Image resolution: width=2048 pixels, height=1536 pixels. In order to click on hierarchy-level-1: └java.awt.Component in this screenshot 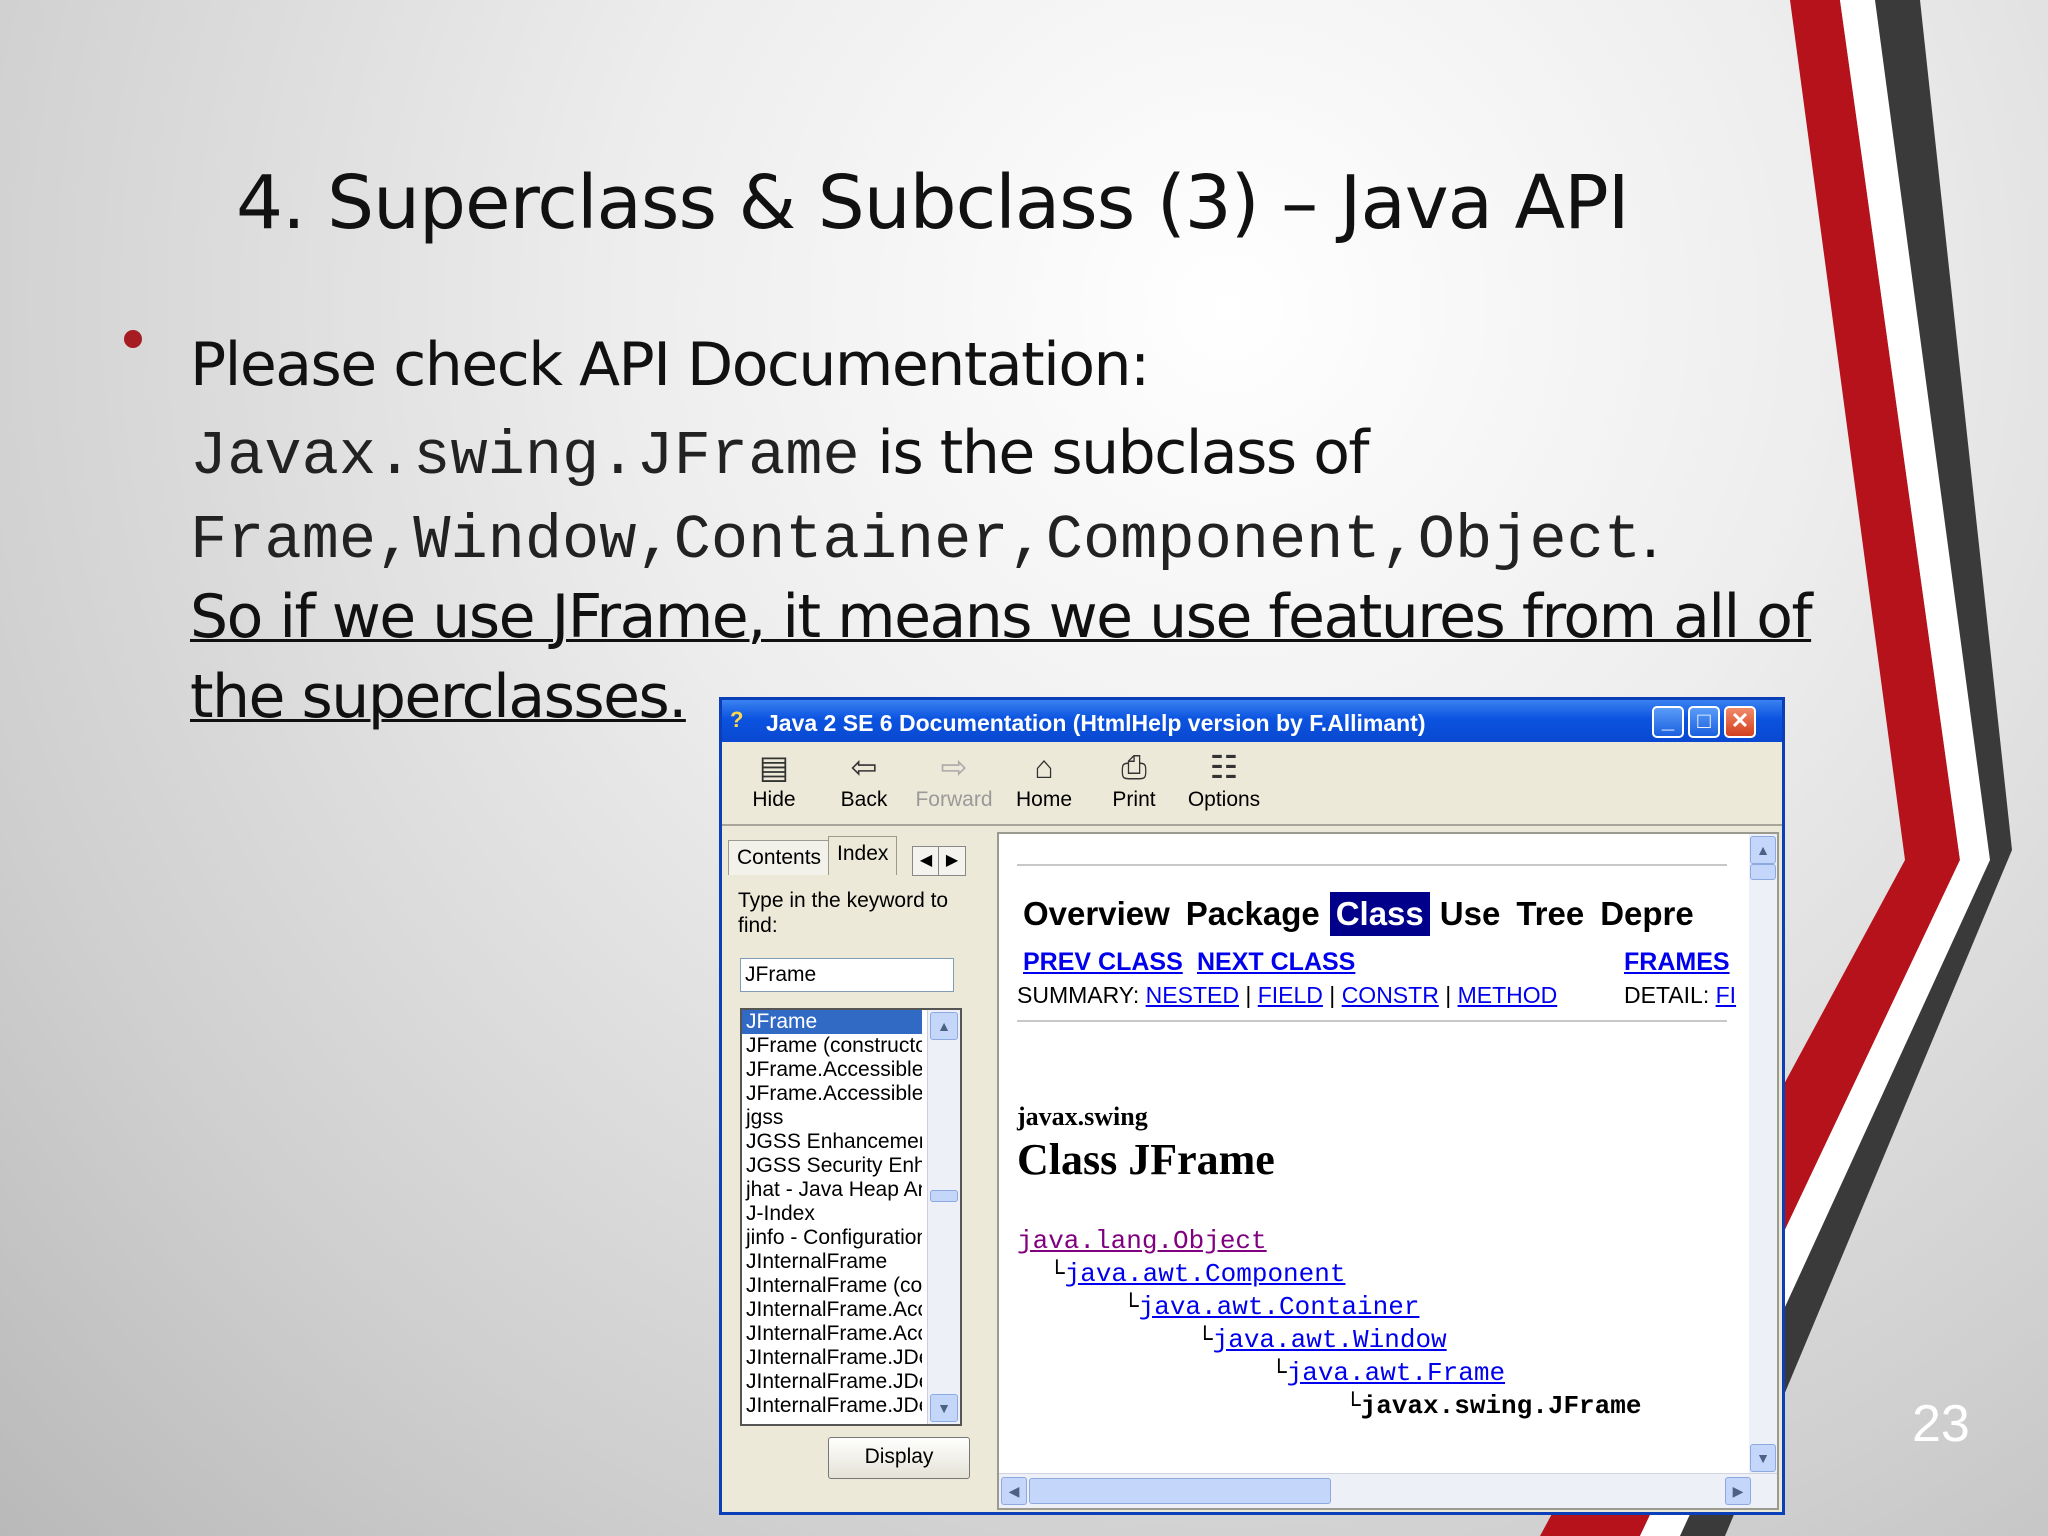, I will do `click(1197, 1274)`.